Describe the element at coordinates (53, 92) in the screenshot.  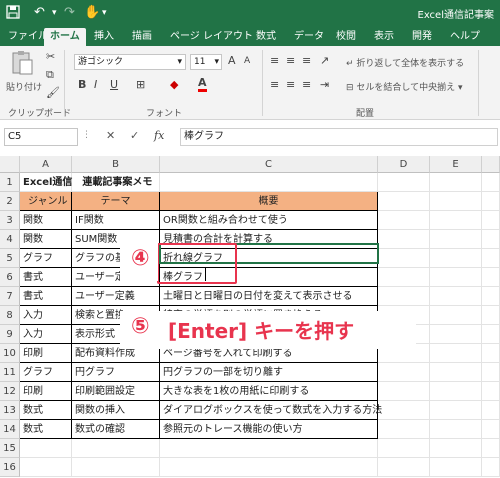
I see `format-painter-icon: 🖌` at that location.